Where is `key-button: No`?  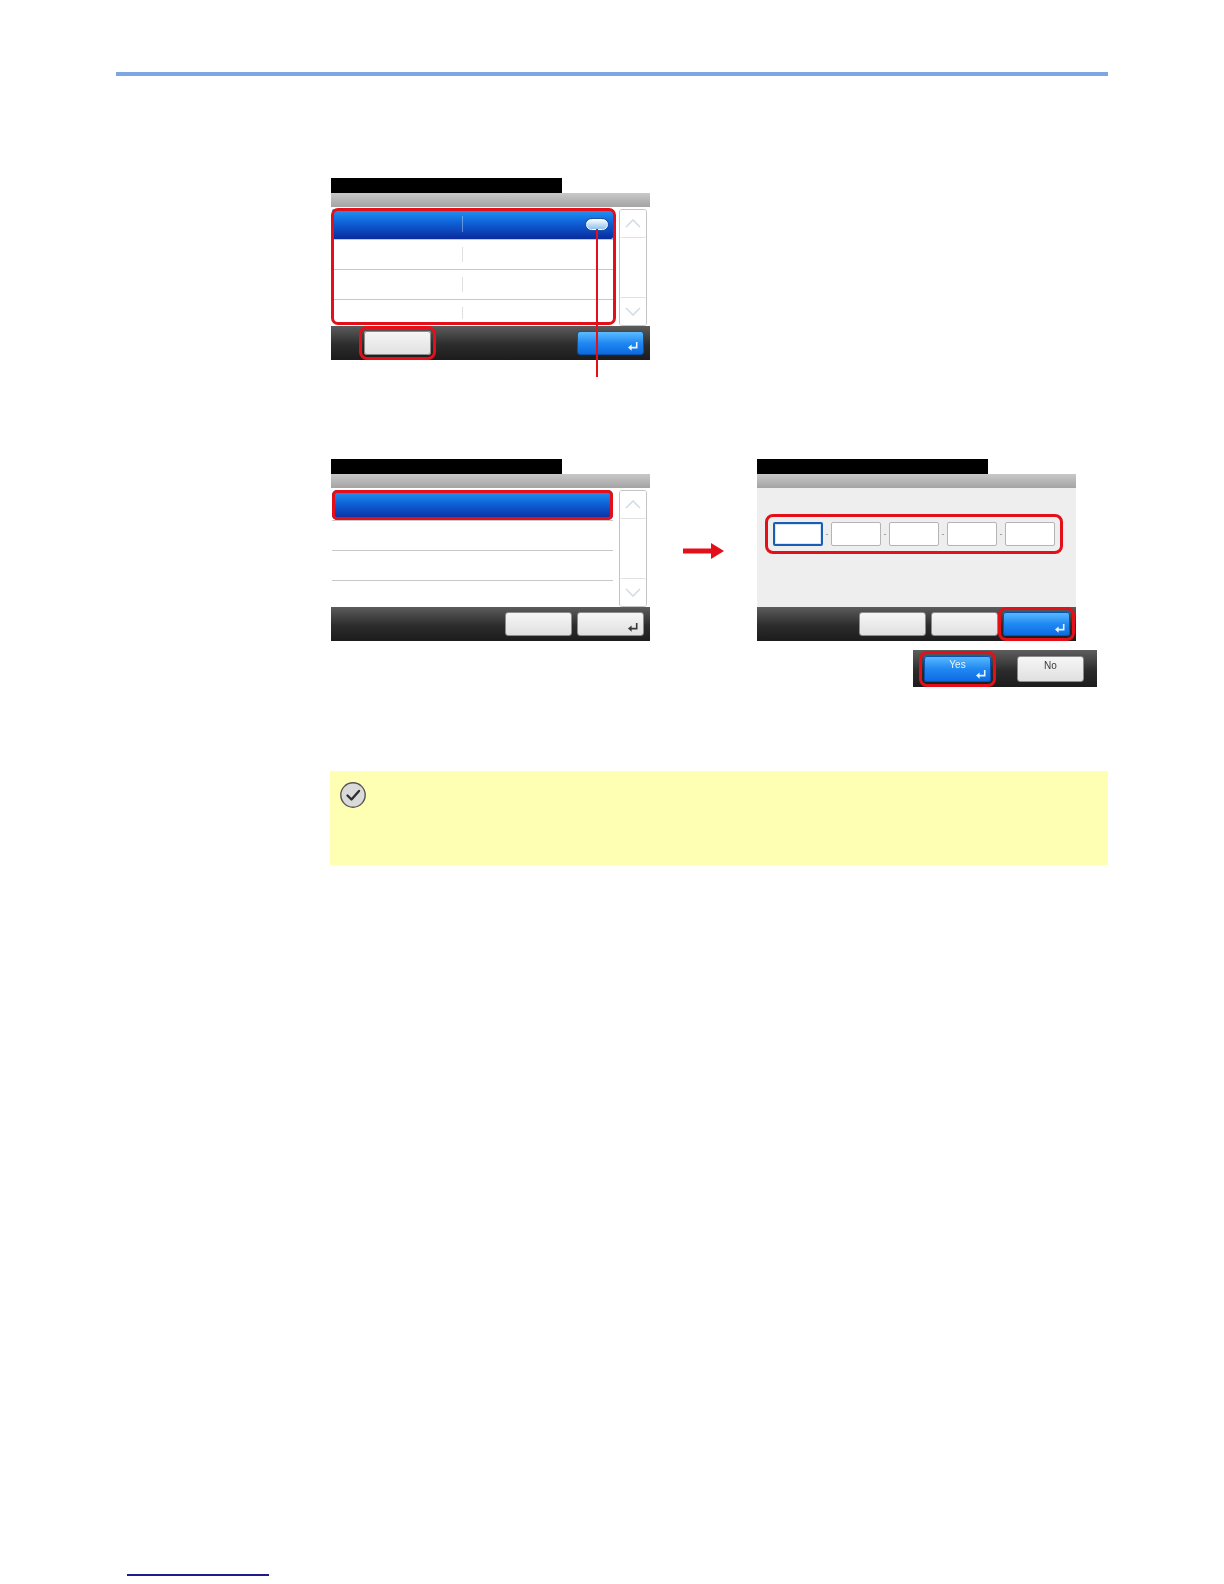
key-button: No is located at coordinates (1050, 669).